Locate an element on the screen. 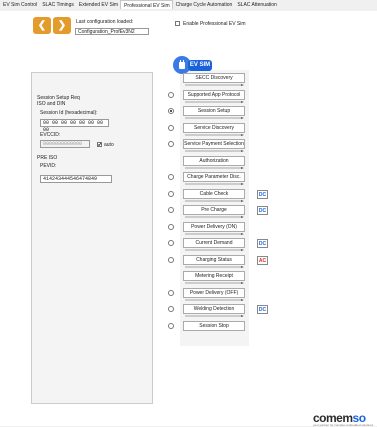 Image resolution: width=377 pixels, height=427 pixels. tab-charge-cycle-automation: Charge Cycle Automation is located at coordinates (204, 4).